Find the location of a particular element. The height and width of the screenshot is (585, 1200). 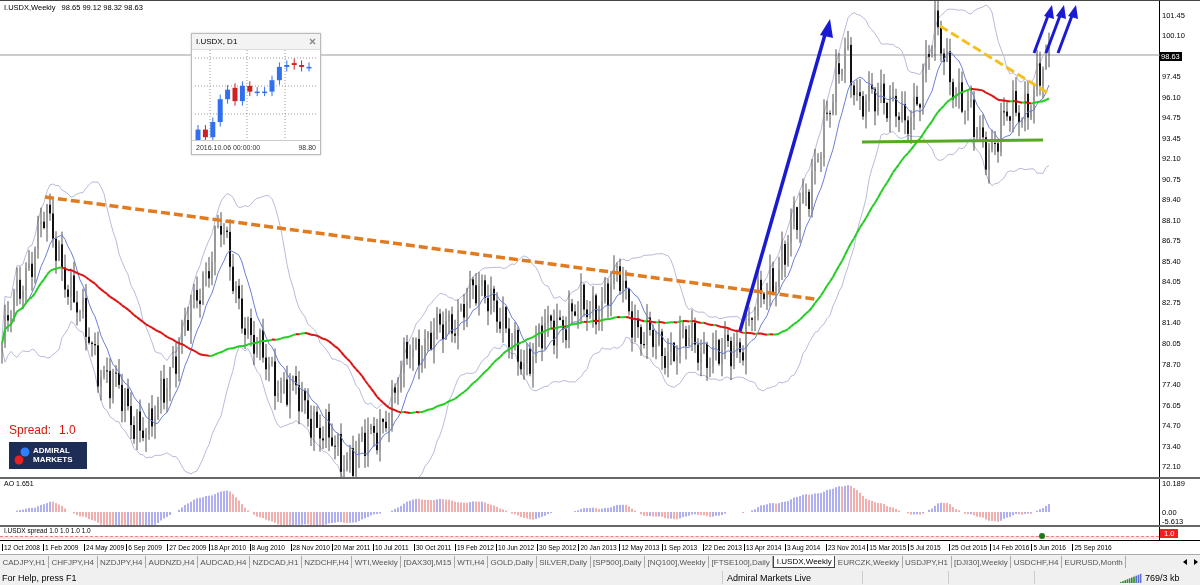

chart-tab: [DJI30],Weekly is located at coordinates (981, 562).